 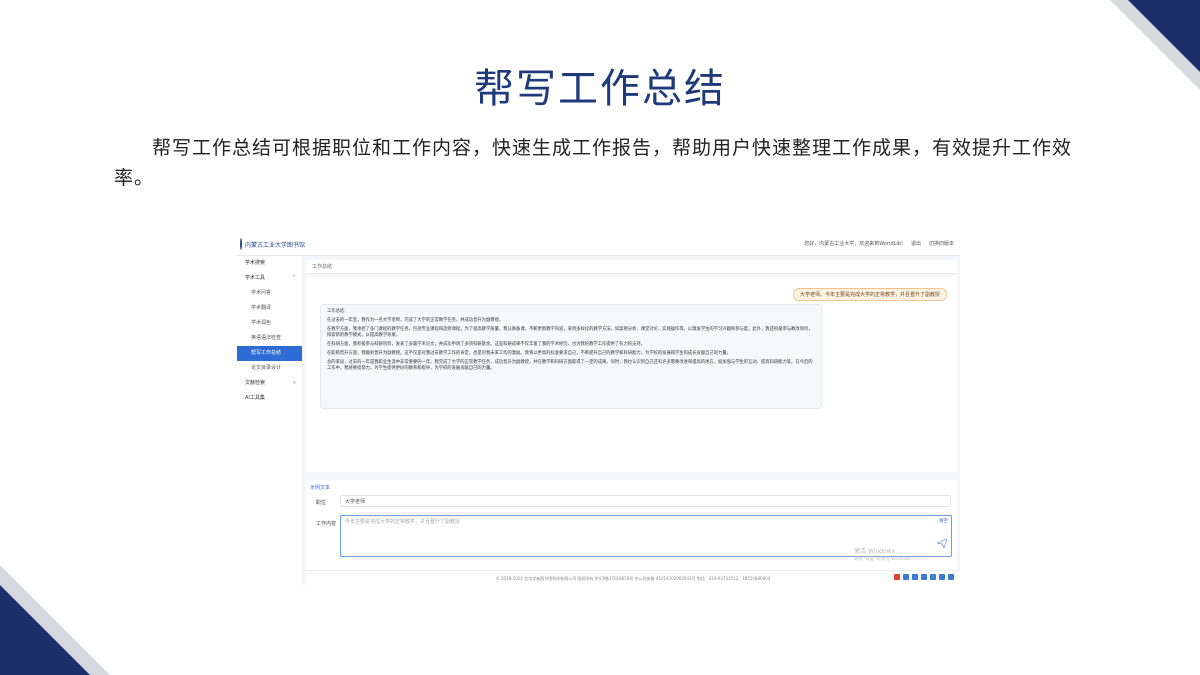 What do you see at coordinates (255, 398) in the screenshot?
I see `sidebar-item-label: AI工具集` at bounding box center [255, 398].